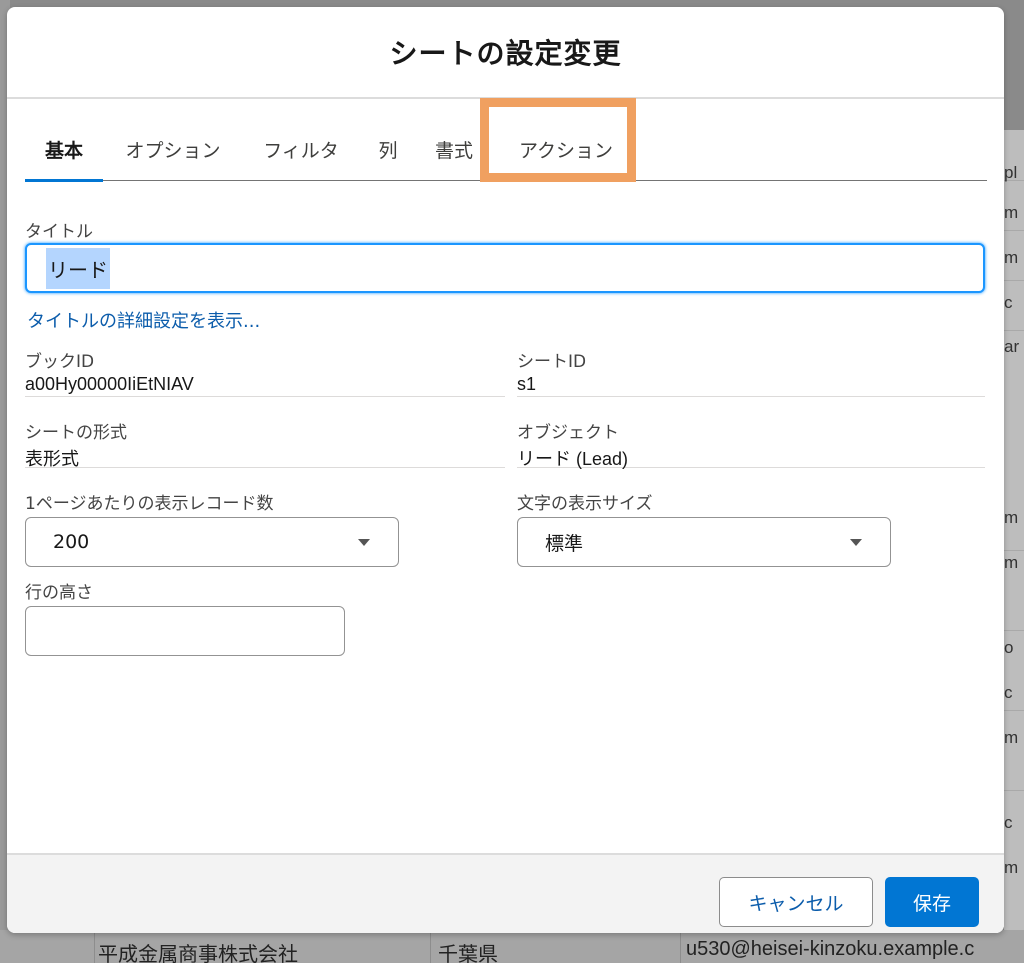 The height and width of the screenshot is (963, 1024). Describe the element at coordinates (173, 149) in the screenshot. I see `tab-options: オプション` at that location.